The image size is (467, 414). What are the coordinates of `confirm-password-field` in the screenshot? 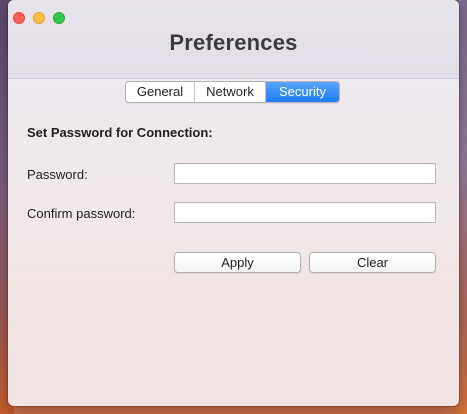 It's located at (305, 212).